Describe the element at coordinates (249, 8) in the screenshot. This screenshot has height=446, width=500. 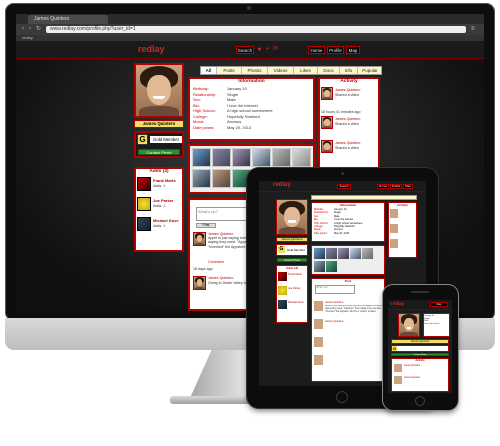
I see `imac-camera` at that location.